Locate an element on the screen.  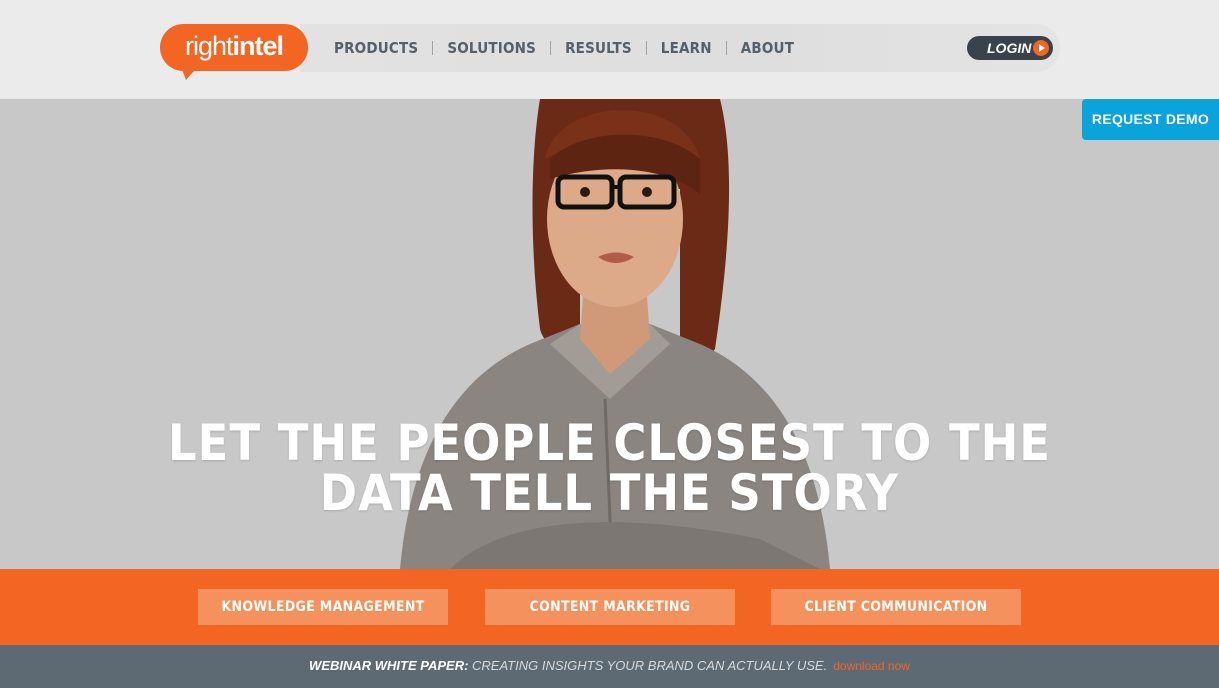
logo-bubble-tail is located at coordinates (190, 72).